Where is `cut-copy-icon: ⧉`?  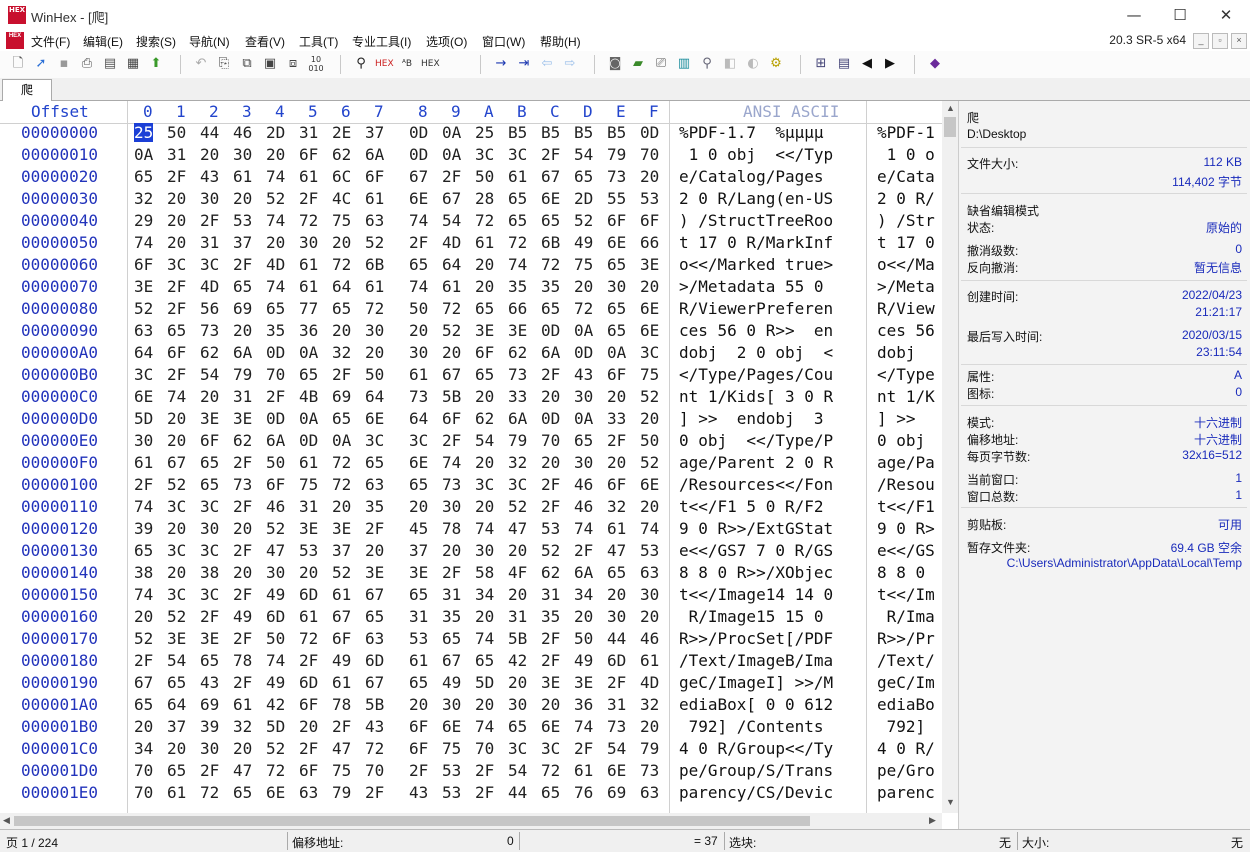 cut-copy-icon: ⧉ is located at coordinates (247, 64).